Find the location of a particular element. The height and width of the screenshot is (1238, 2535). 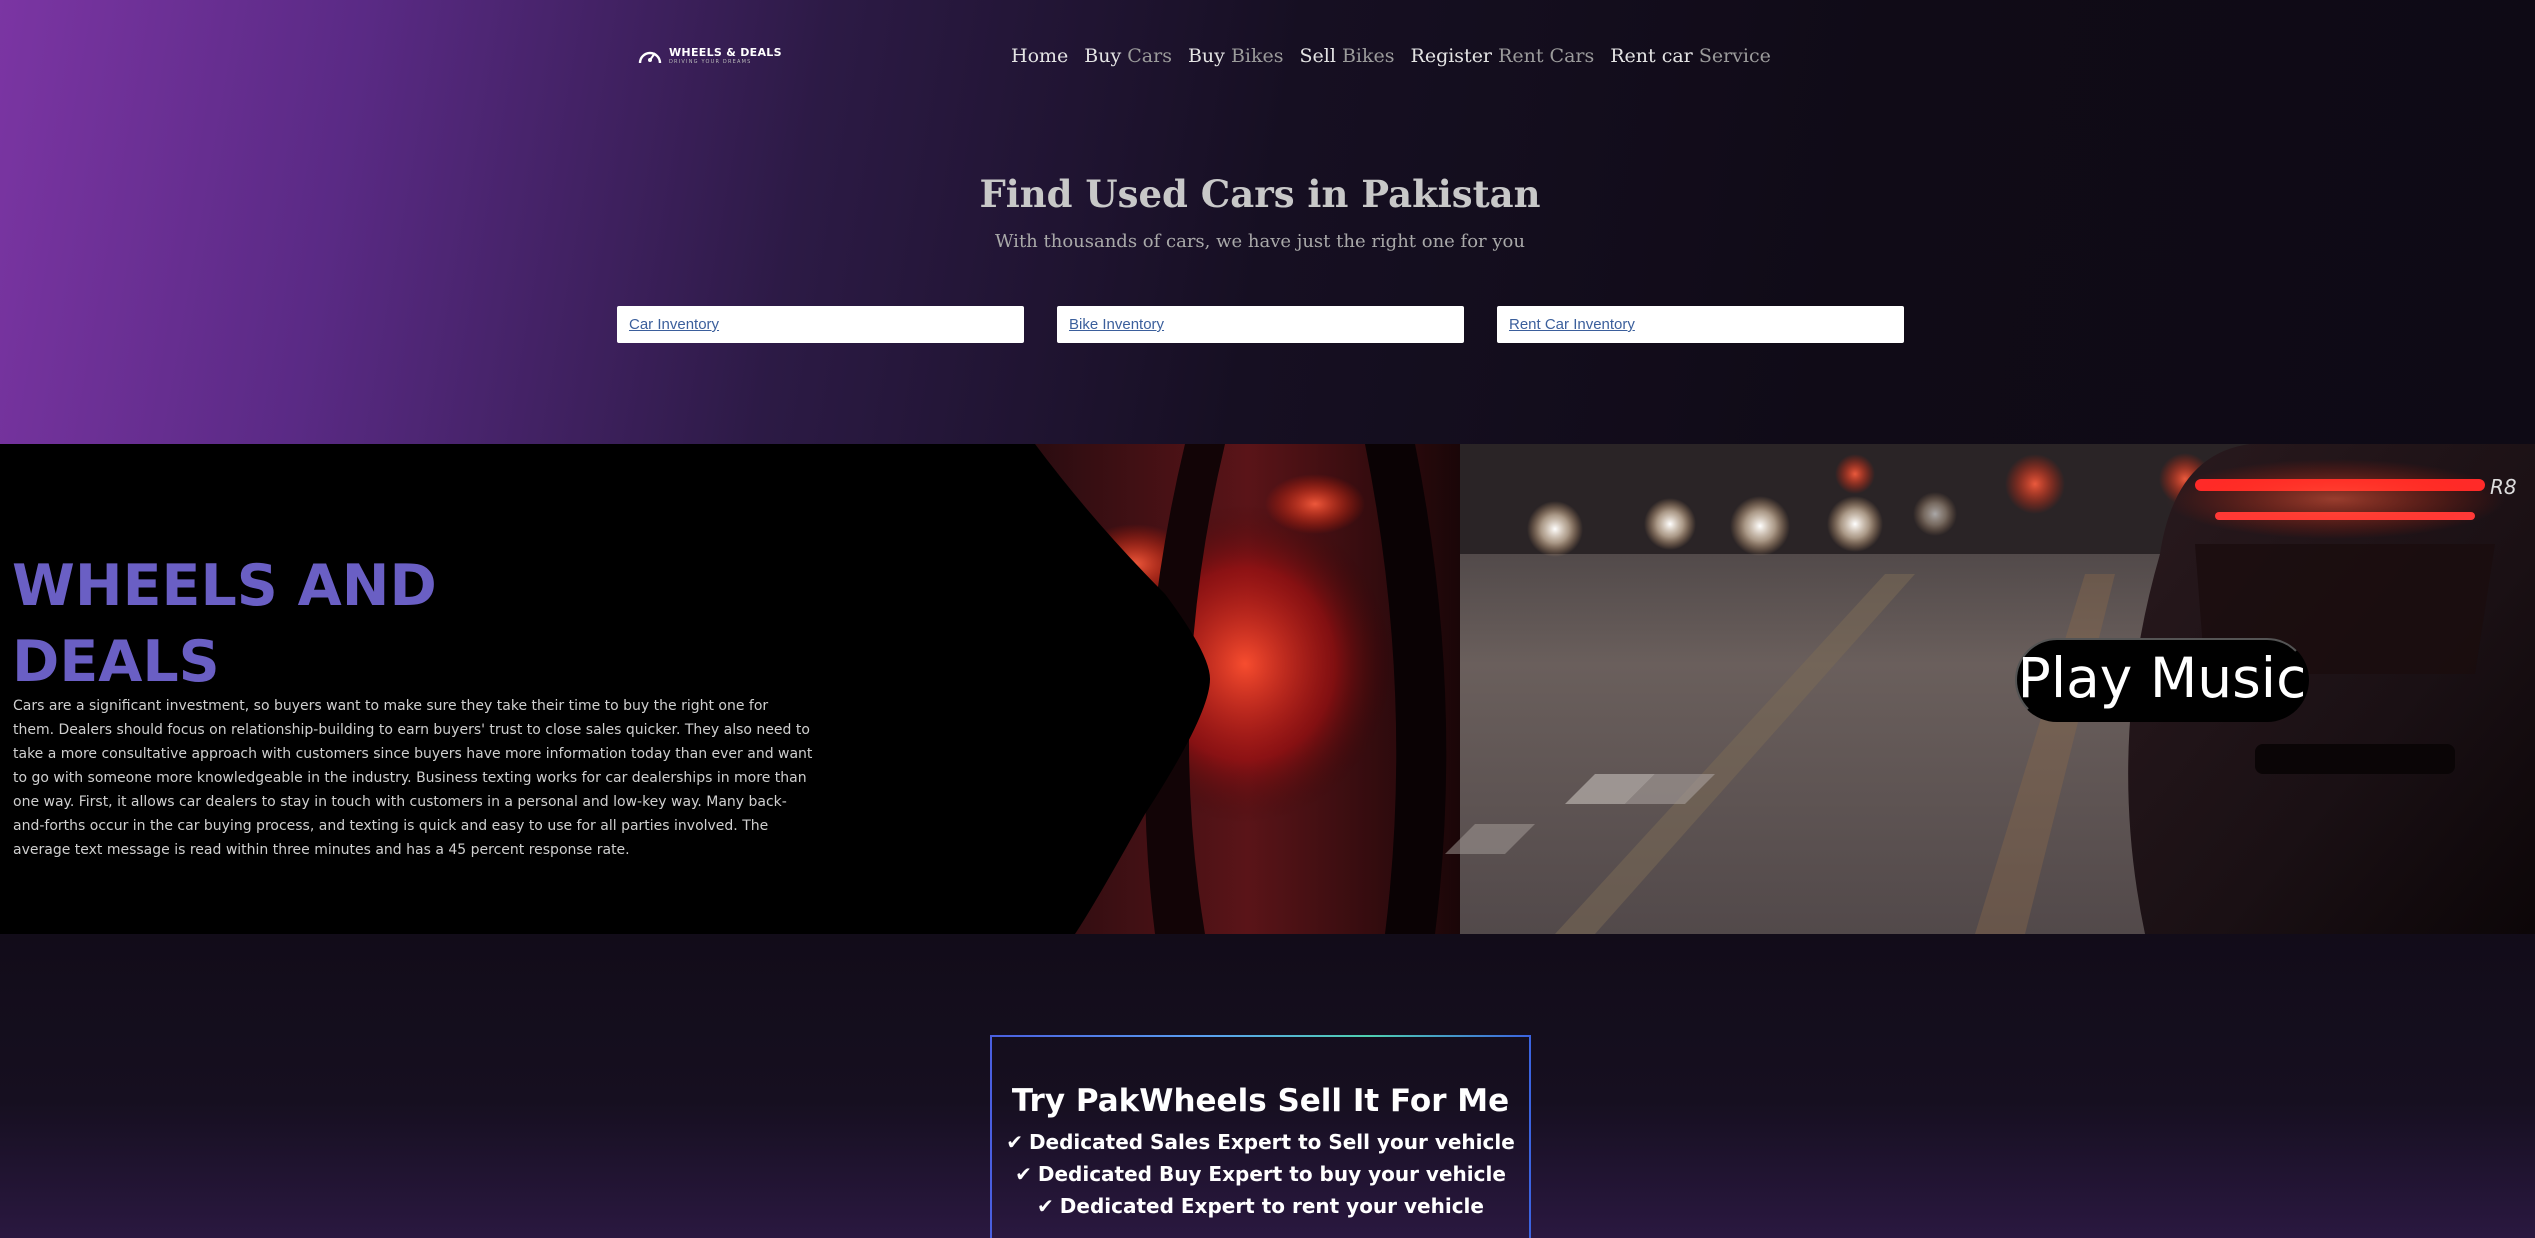

nav-buy-bikes: Buy Bikes is located at coordinates (1236, 56).